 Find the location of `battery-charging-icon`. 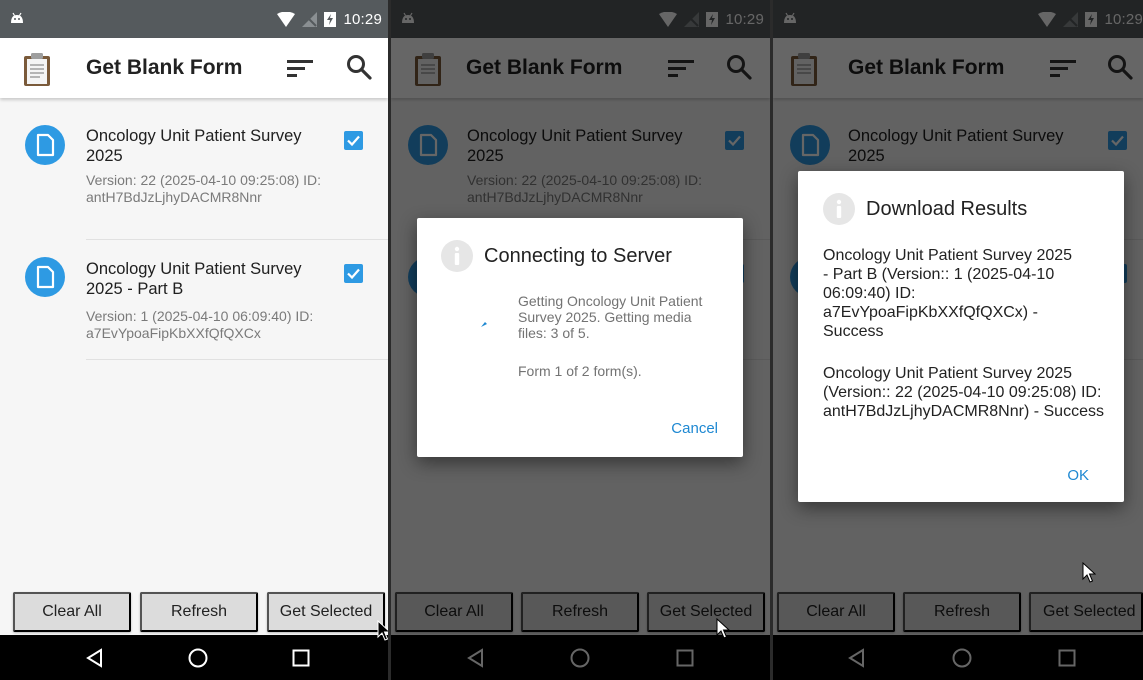

battery-charging-icon is located at coordinates (330, 19).